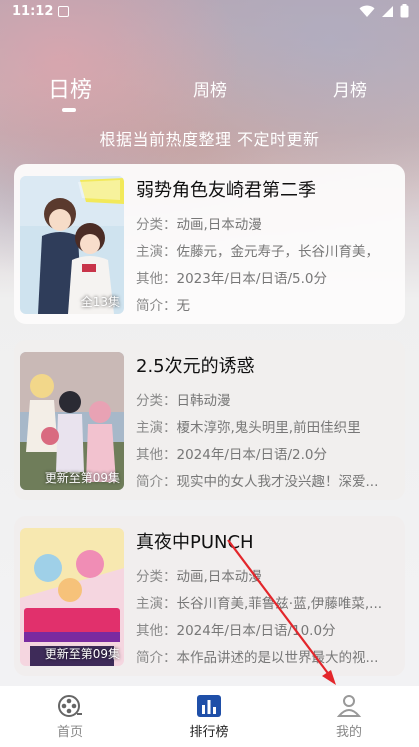  What do you see at coordinates (348, 732) in the screenshot?
I see `nav-mine-label: 我的` at bounding box center [348, 732].